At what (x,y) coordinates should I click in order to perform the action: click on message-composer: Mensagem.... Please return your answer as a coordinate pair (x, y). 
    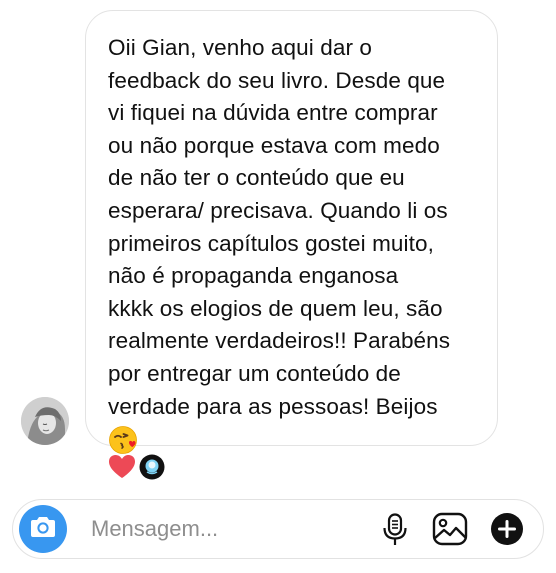
    Looking at the image, I should click on (278, 529).